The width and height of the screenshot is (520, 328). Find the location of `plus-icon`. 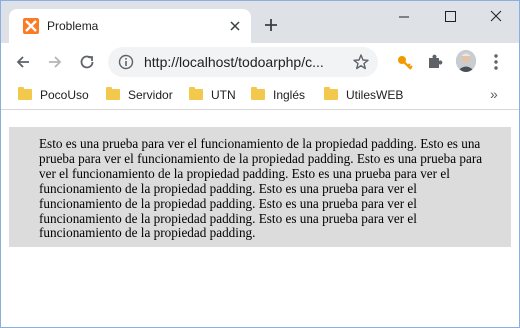

plus-icon is located at coordinates (271, 25).